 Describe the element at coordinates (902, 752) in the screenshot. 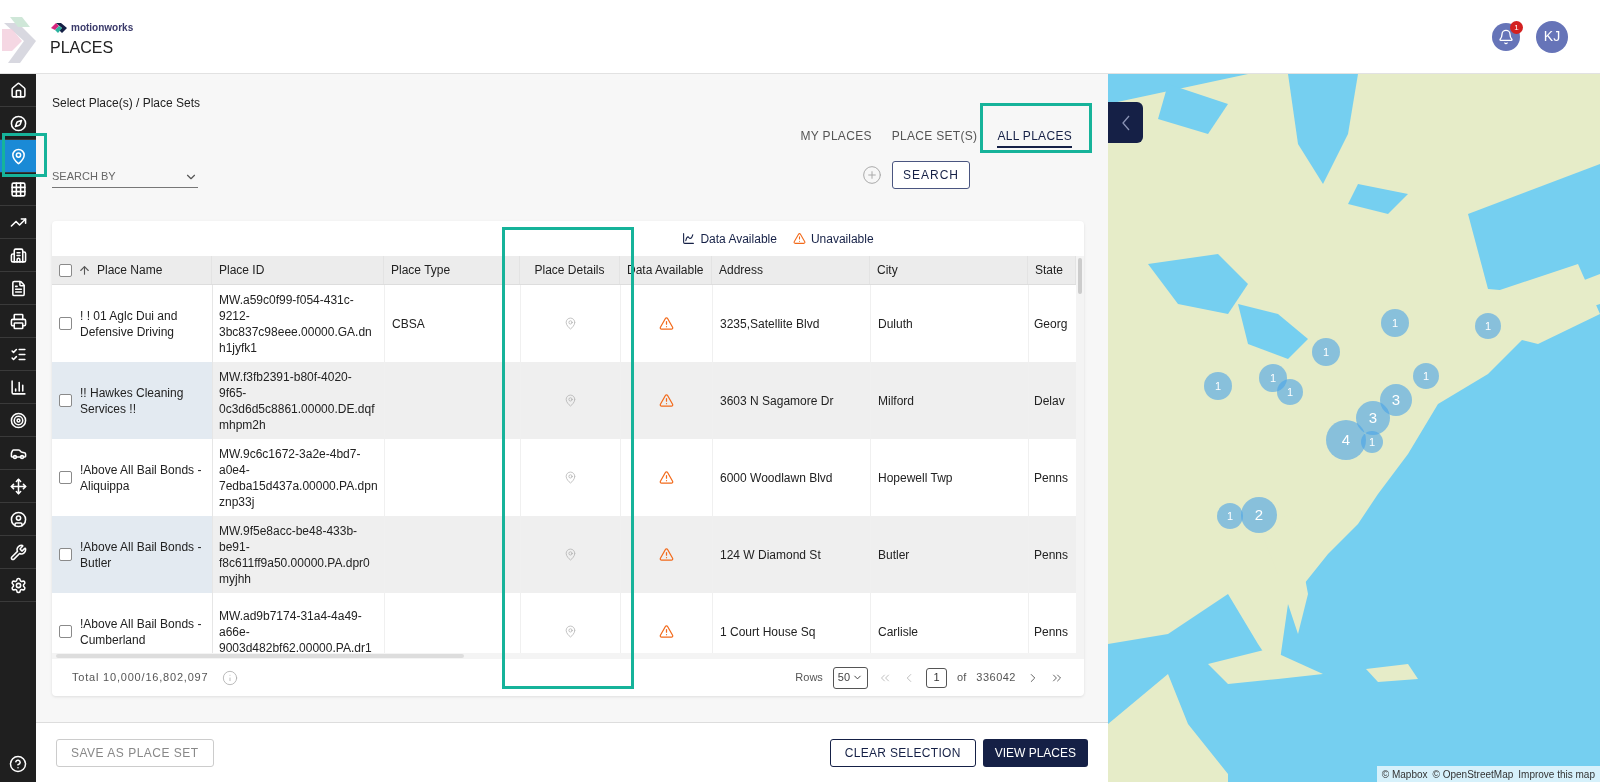

I see `clear-selection-button: CLEAR SELECTION` at that location.